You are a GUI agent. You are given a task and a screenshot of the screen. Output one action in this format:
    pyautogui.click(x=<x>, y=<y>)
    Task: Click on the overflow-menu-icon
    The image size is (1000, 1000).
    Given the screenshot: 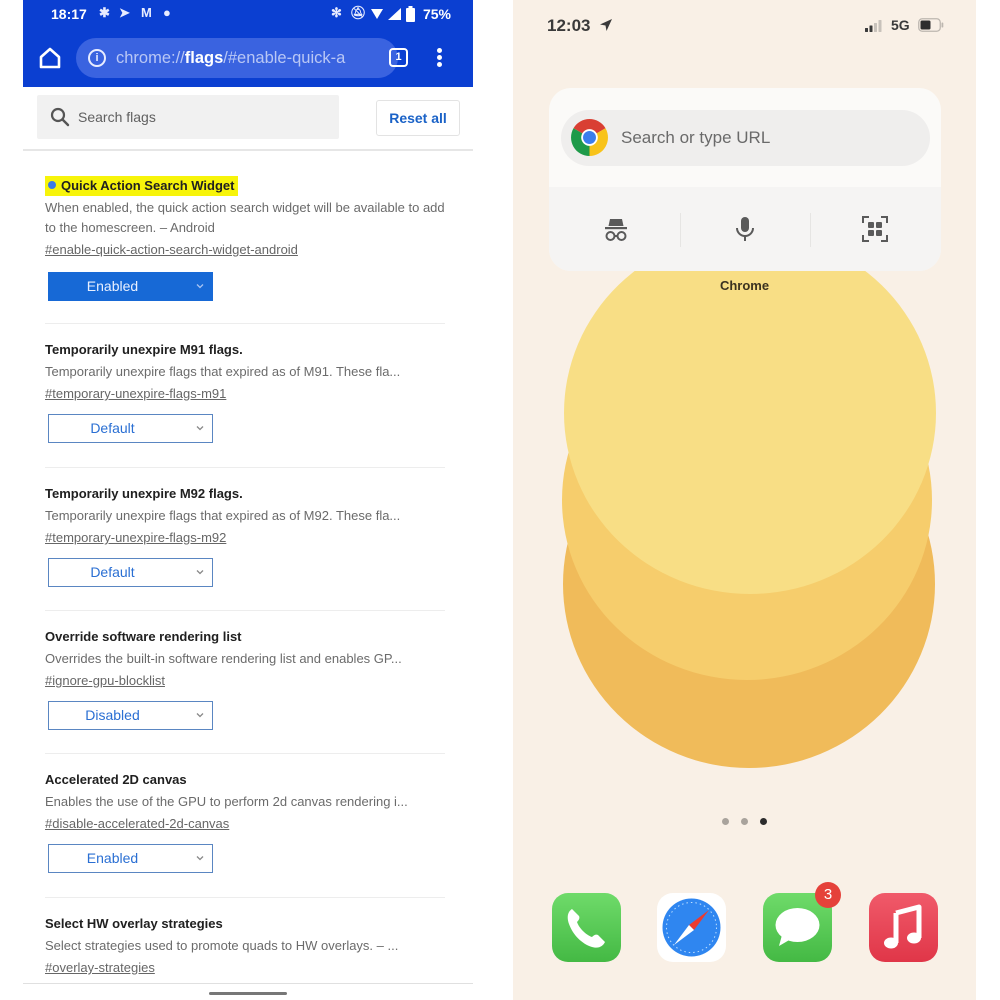 What is the action you would take?
    pyautogui.click(x=440, y=58)
    